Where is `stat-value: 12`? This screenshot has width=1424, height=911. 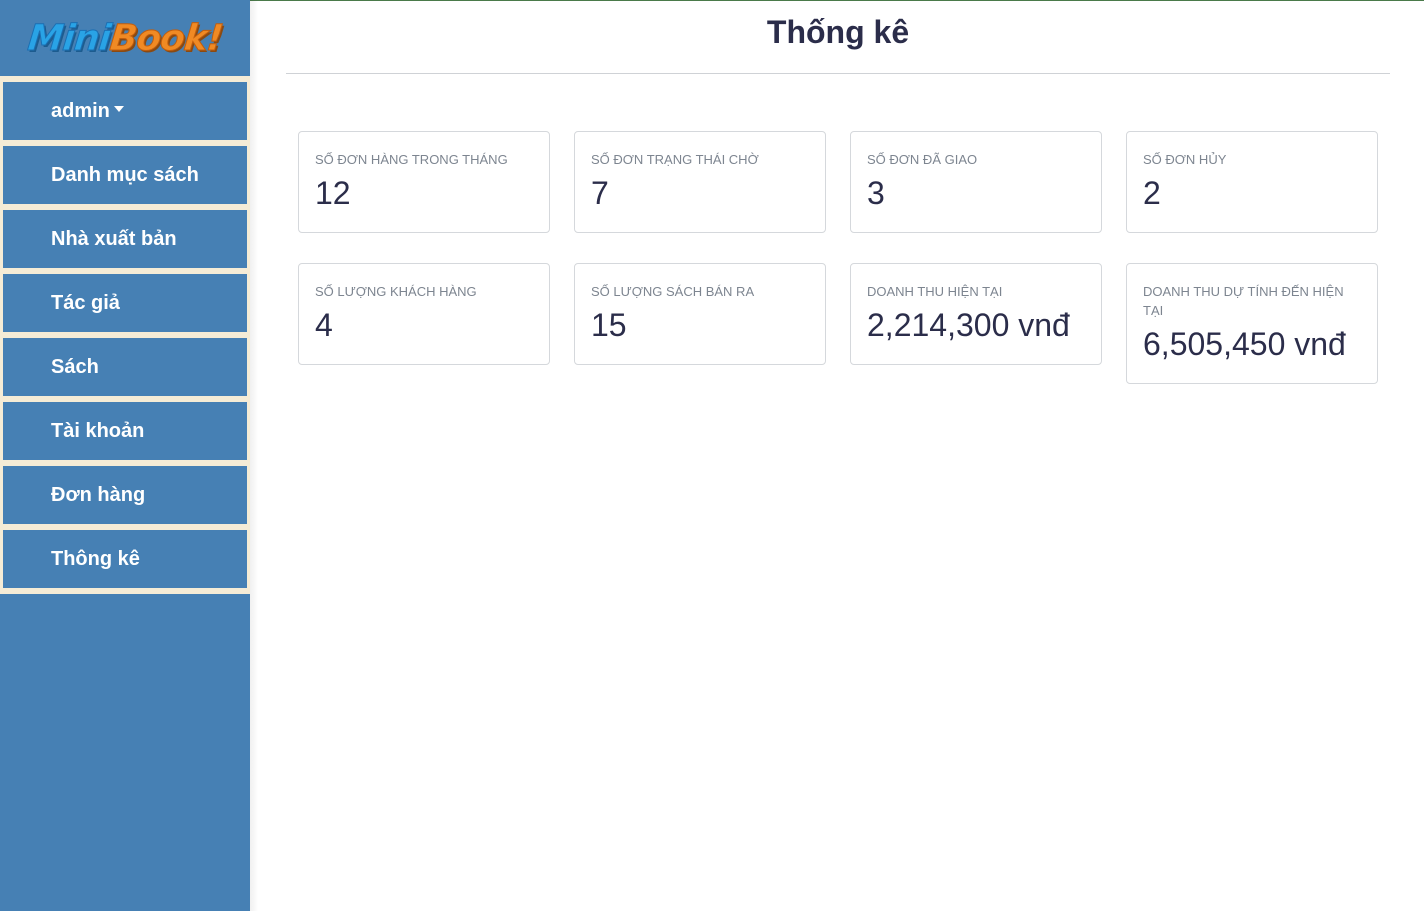
stat-value: 12 is located at coordinates (333, 193).